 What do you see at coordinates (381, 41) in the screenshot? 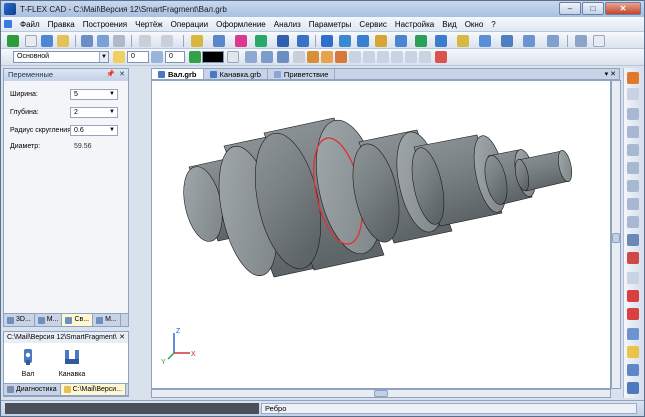
I see `boolean-icon` at bounding box center [381, 41].